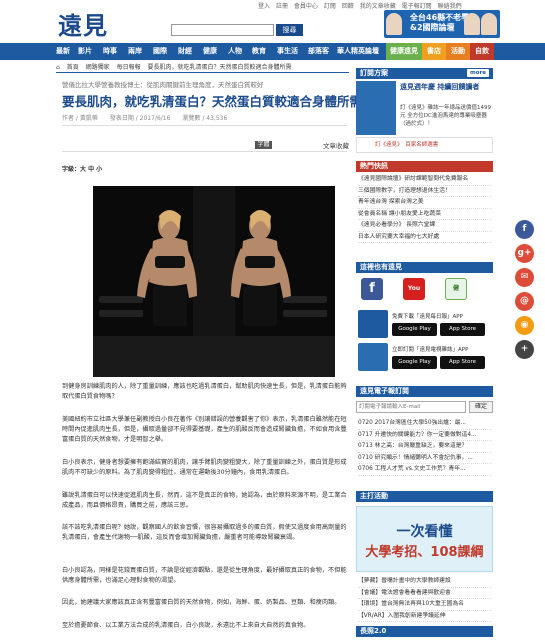 The width and height of the screenshot is (545, 640). What do you see at coordinates (430, 350) in the screenshot?
I see `app-promo-text: 立即訂閱「遠見電視雜誌」APP` at bounding box center [430, 350].